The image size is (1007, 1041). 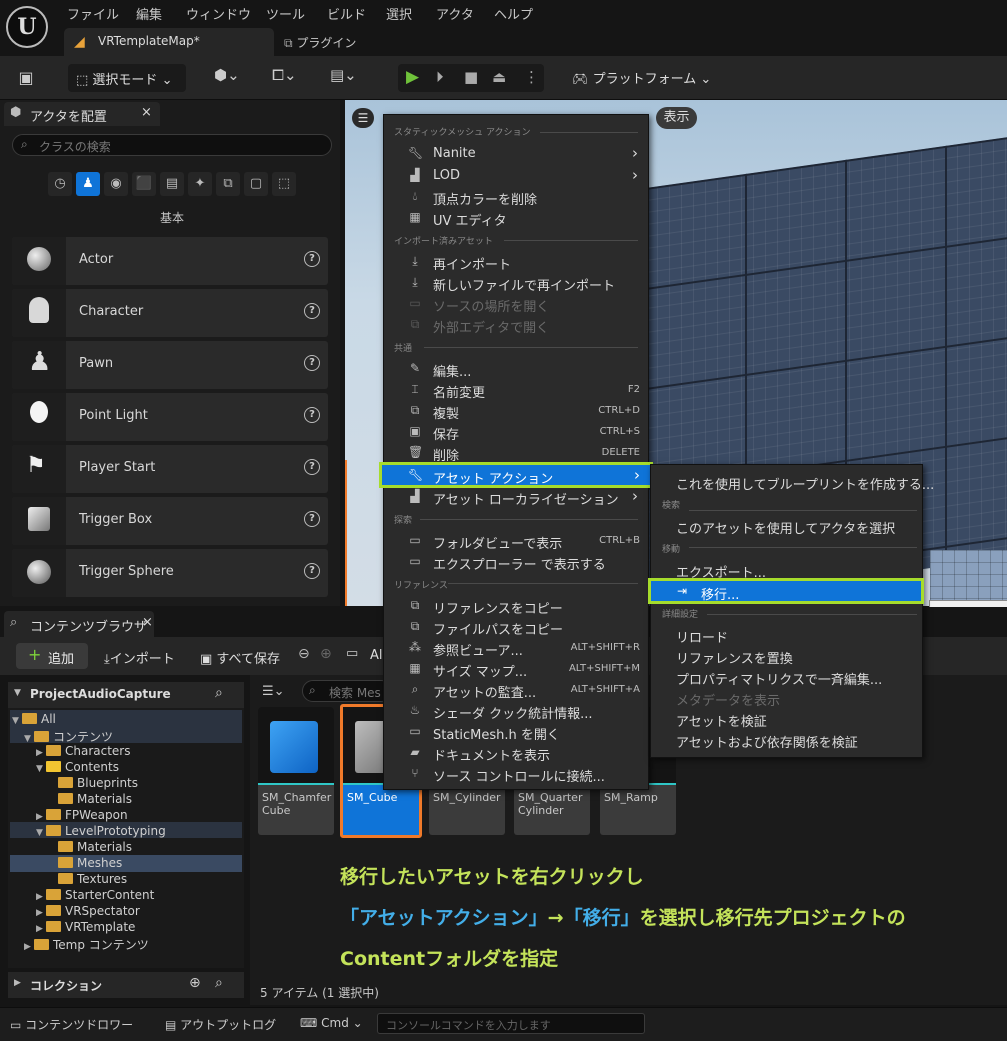 I want to click on menu-item-show-metadata: メタデータを表示, so click(x=786, y=698).